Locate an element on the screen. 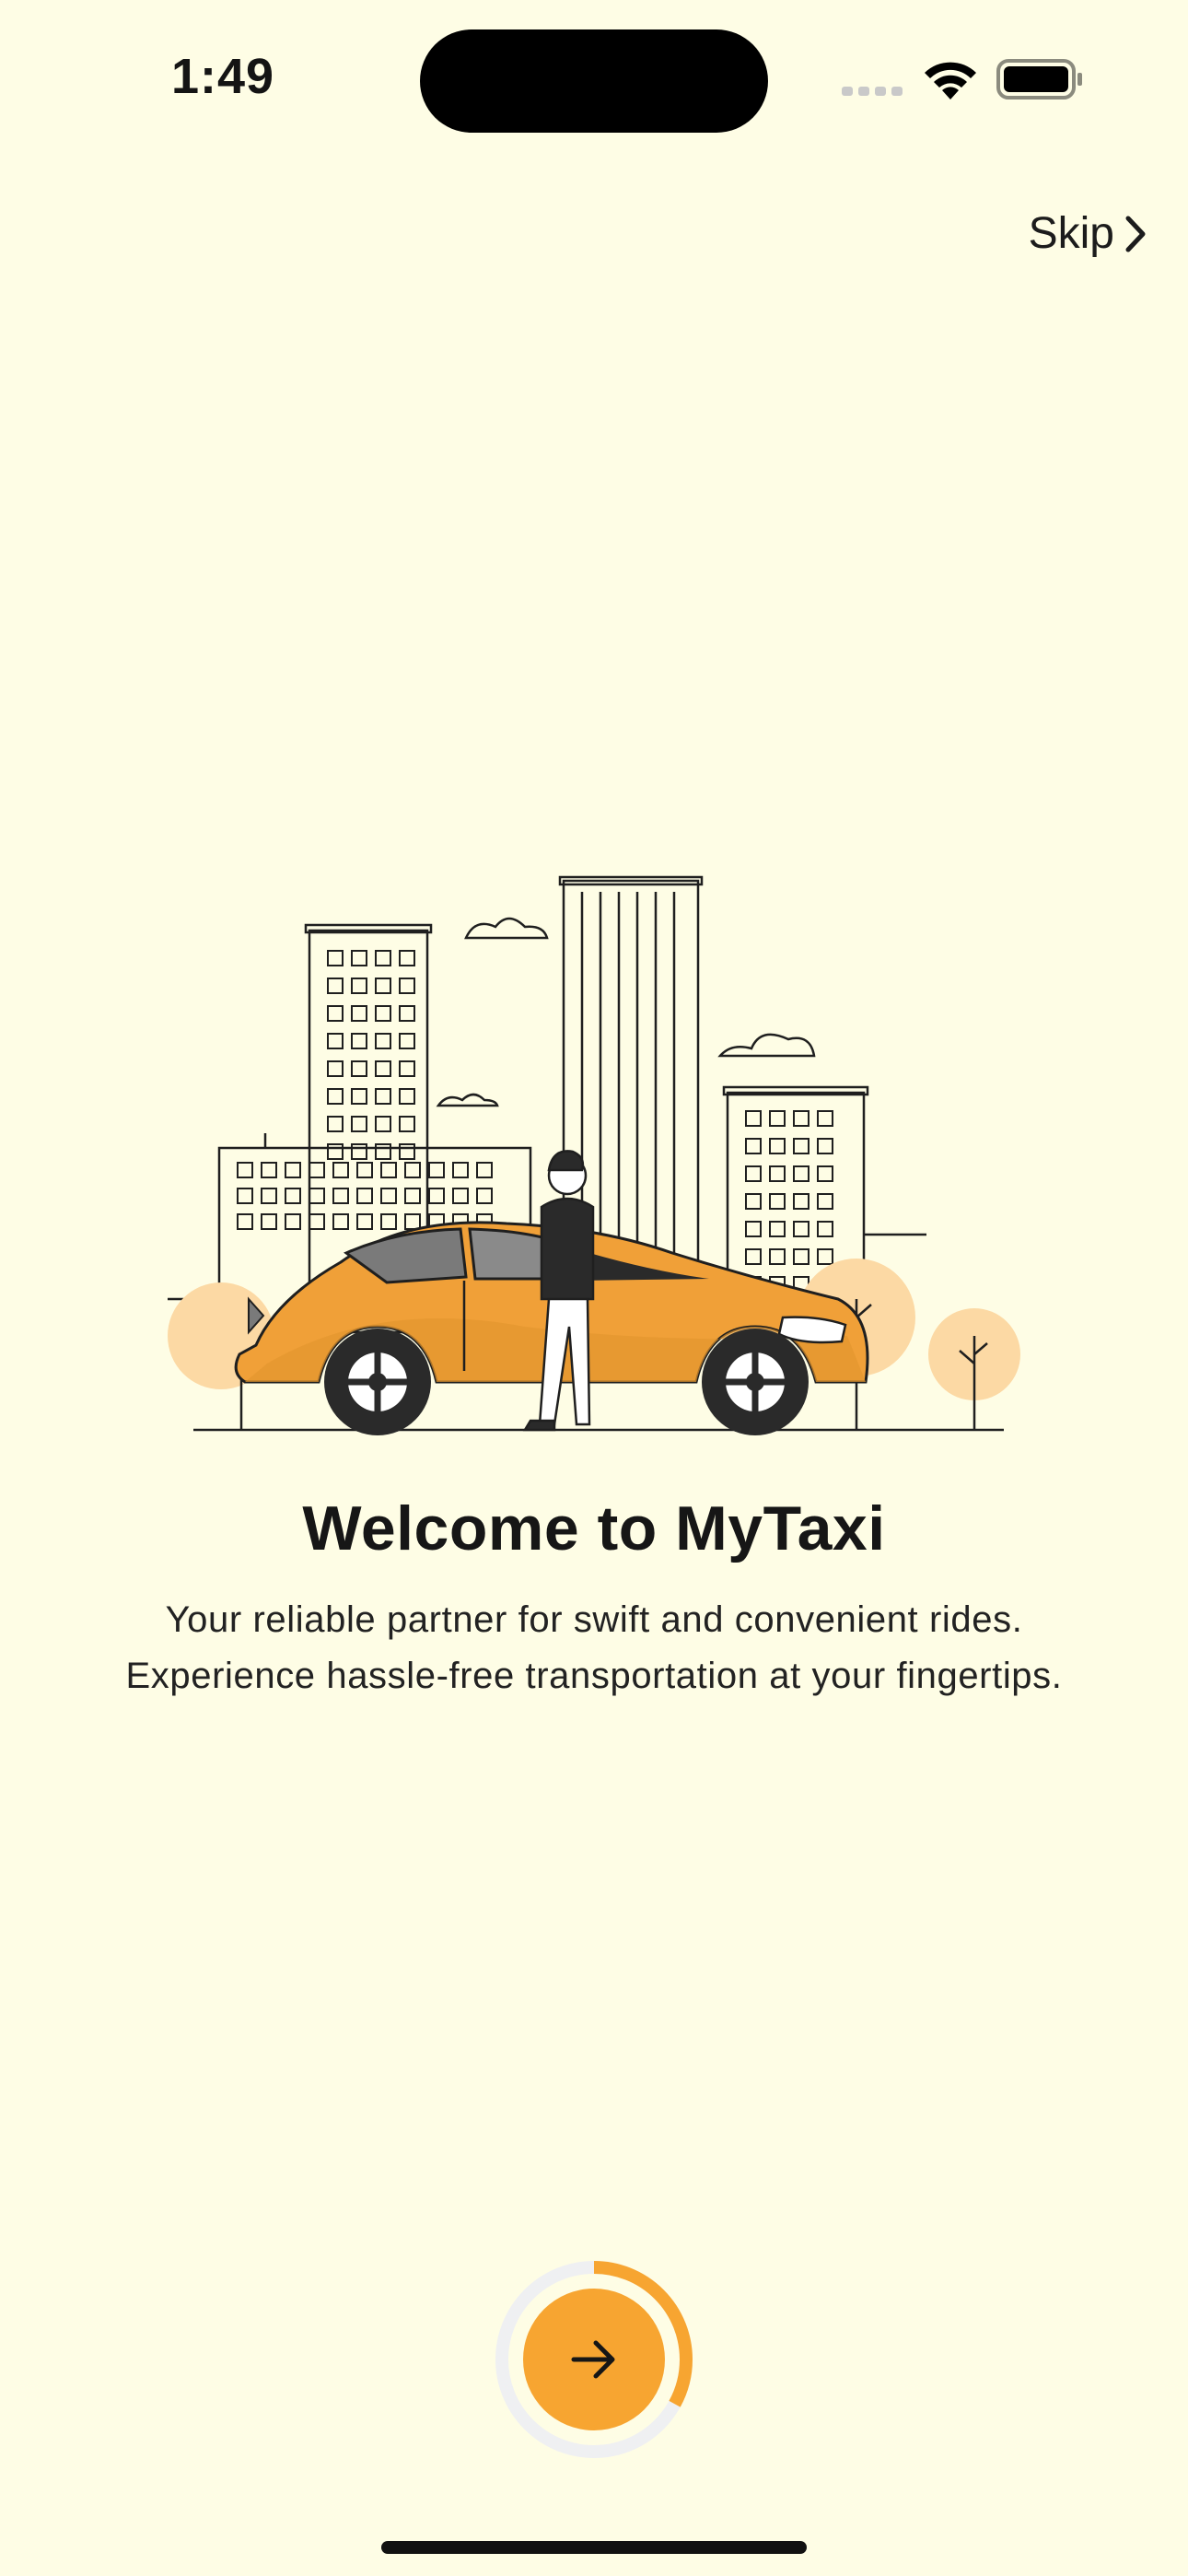 The height and width of the screenshot is (2576, 1188). status-bar: 1:49 is located at coordinates (594, 78).